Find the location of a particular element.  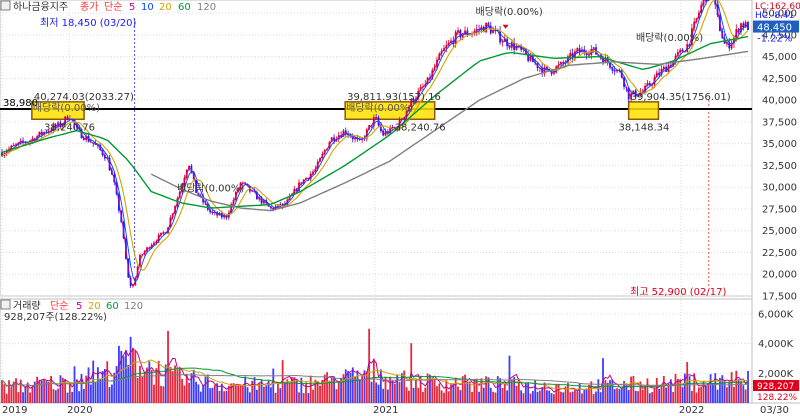

price-type: 종가 is located at coordinates (89, 7).